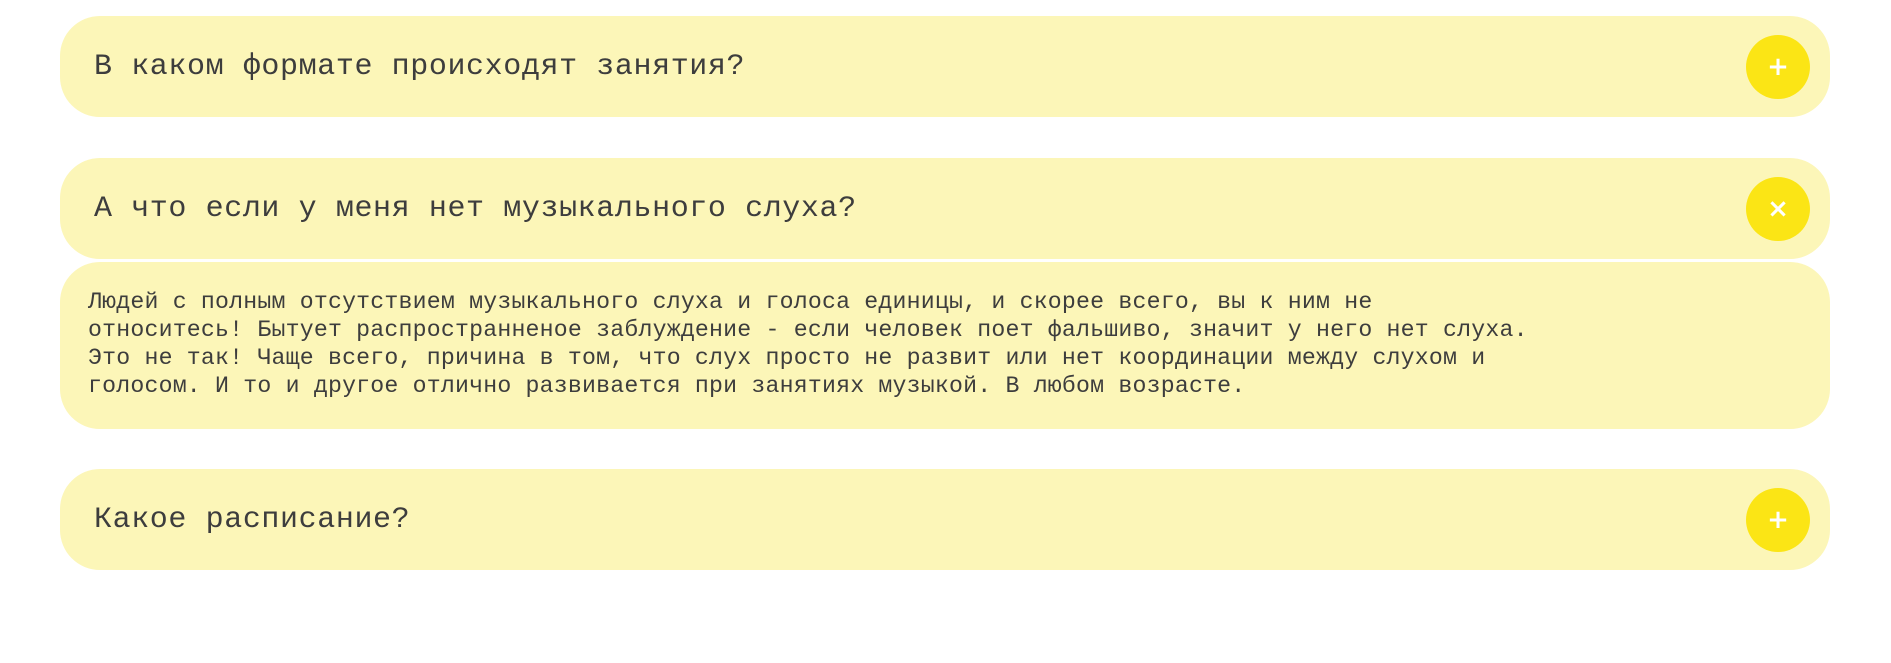 The image size is (1891, 663). Describe the element at coordinates (1778, 208) in the screenshot. I see `close-icon: ×` at that location.